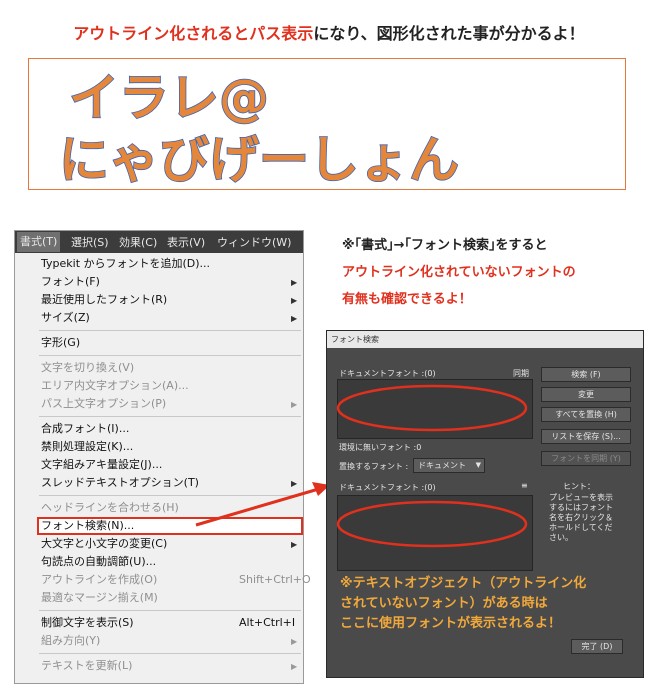 This screenshot has height=691, width=658. I want to click on ellipse-doc-fonts, so click(432, 408).